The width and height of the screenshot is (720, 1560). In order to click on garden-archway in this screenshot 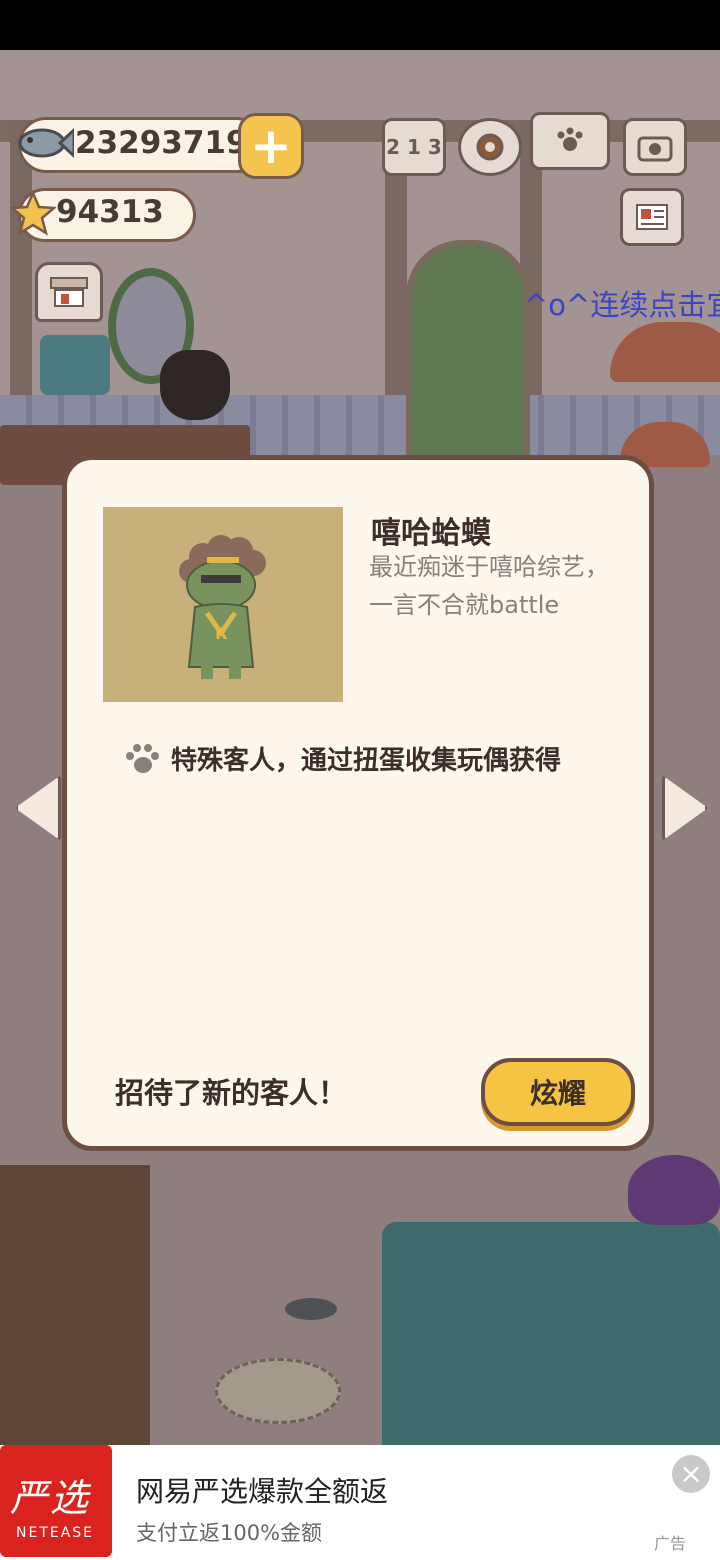, I will do `click(468, 356)`.